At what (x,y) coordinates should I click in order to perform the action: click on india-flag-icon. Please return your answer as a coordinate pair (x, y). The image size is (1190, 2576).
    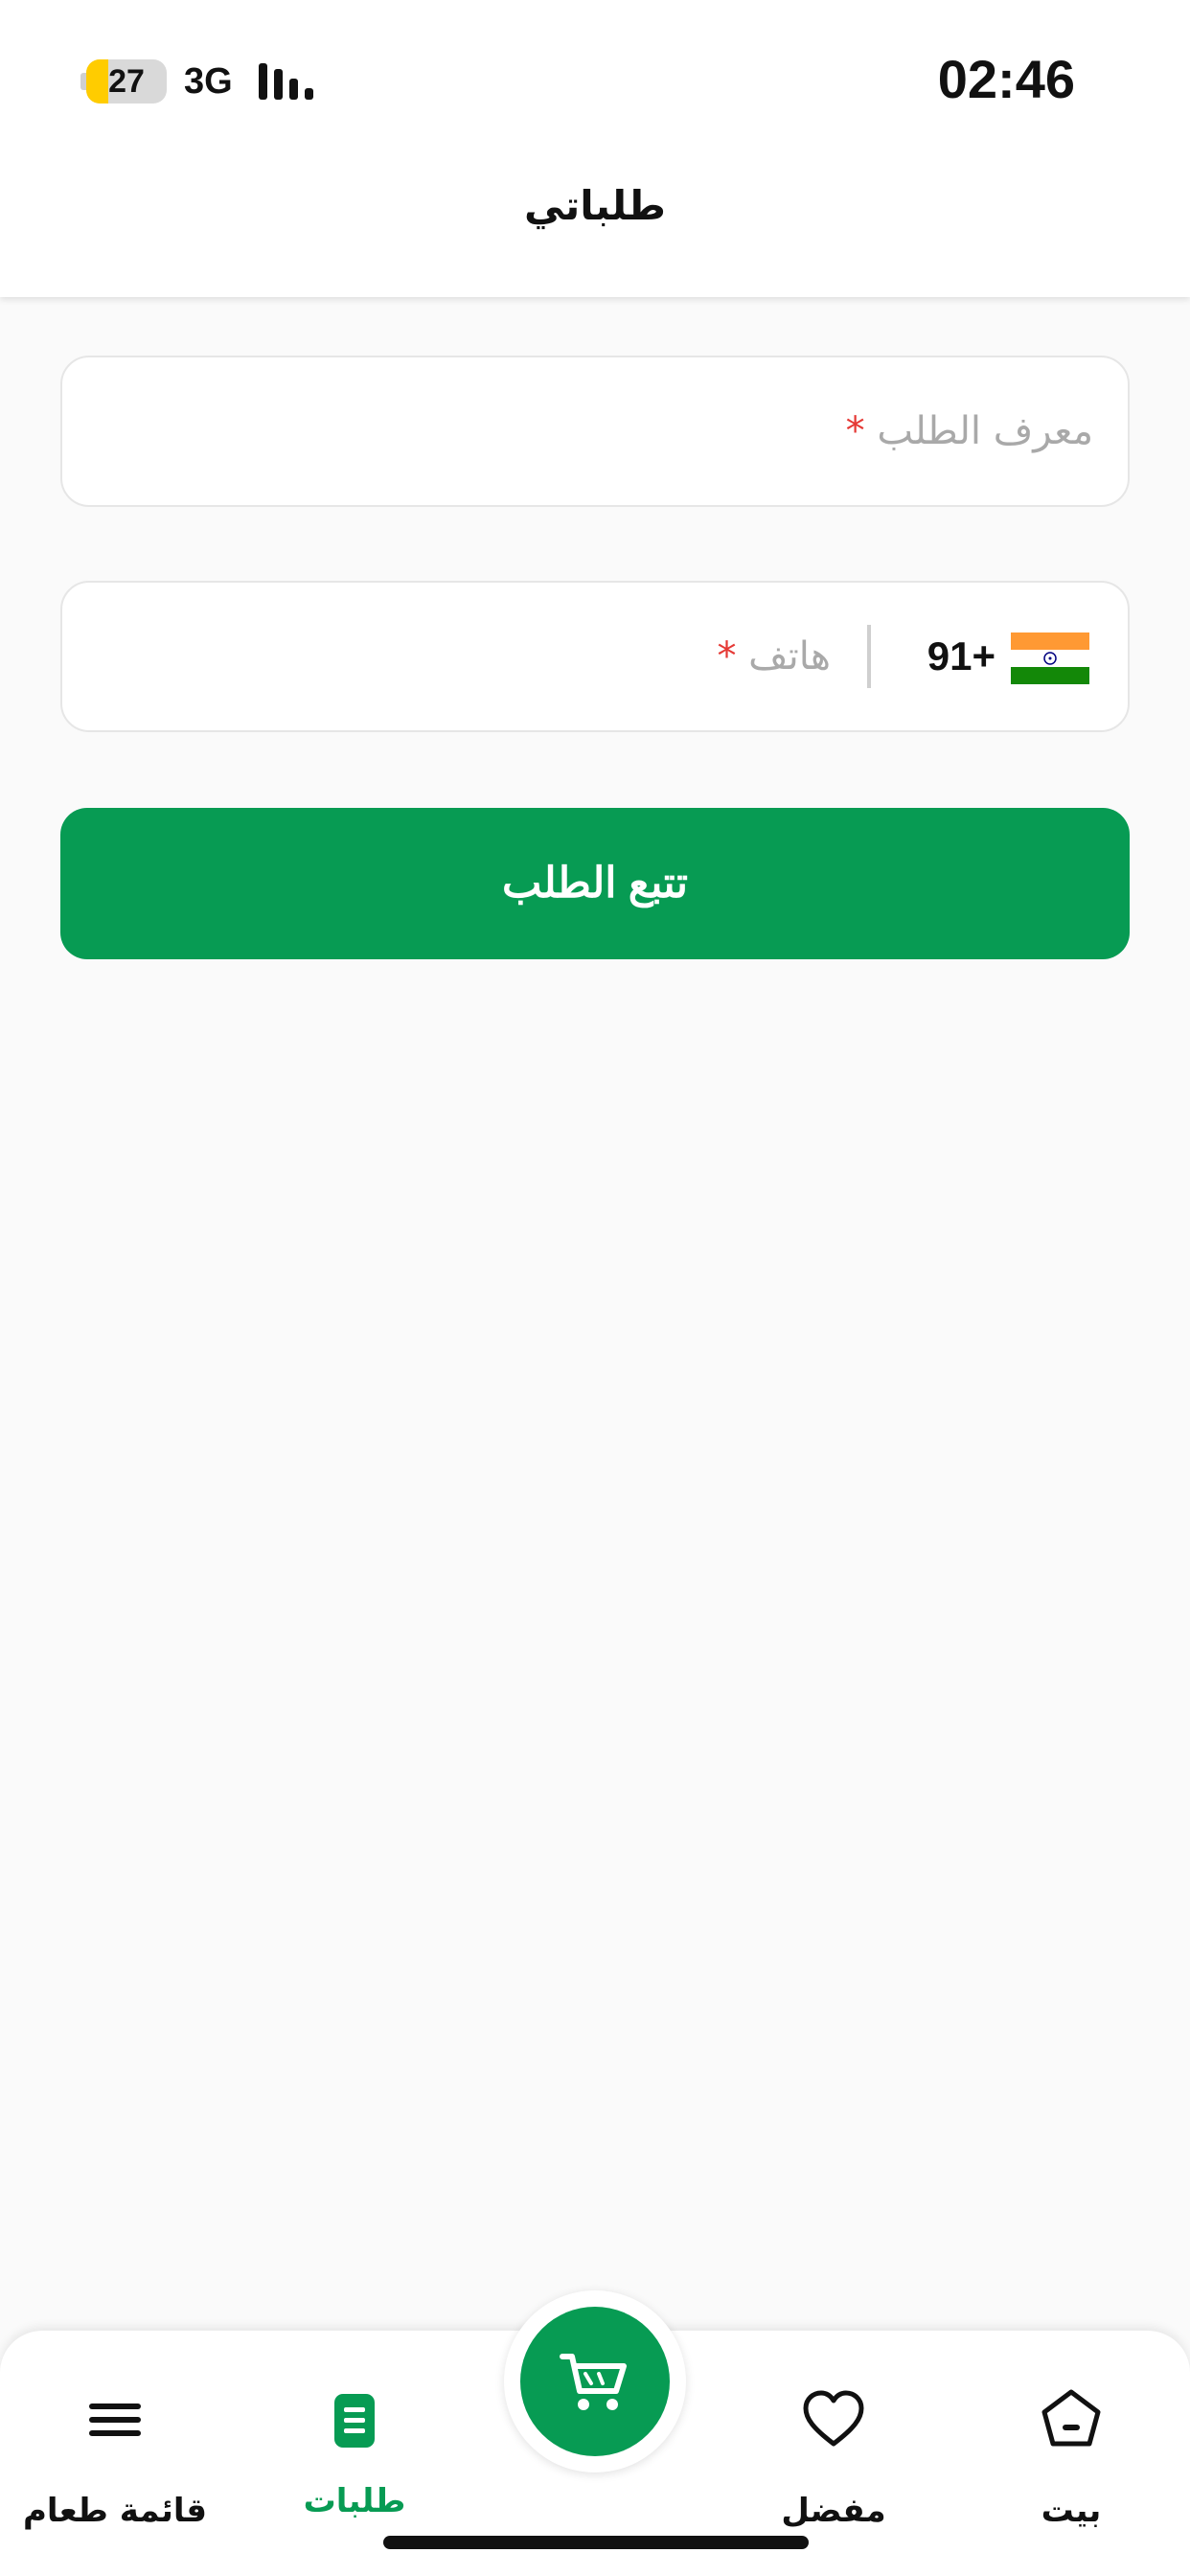
    Looking at the image, I should click on (1050, 658).